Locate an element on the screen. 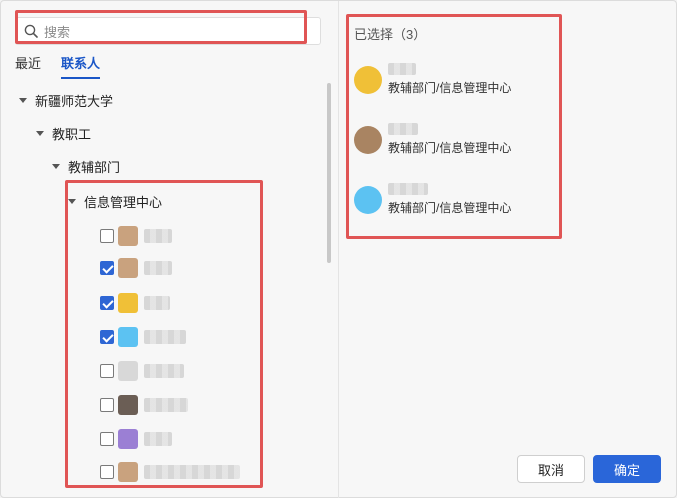 This screenshot has height=498, width=677. tree-label-center: 信息管理中心 is located at coordinates (123, 202).